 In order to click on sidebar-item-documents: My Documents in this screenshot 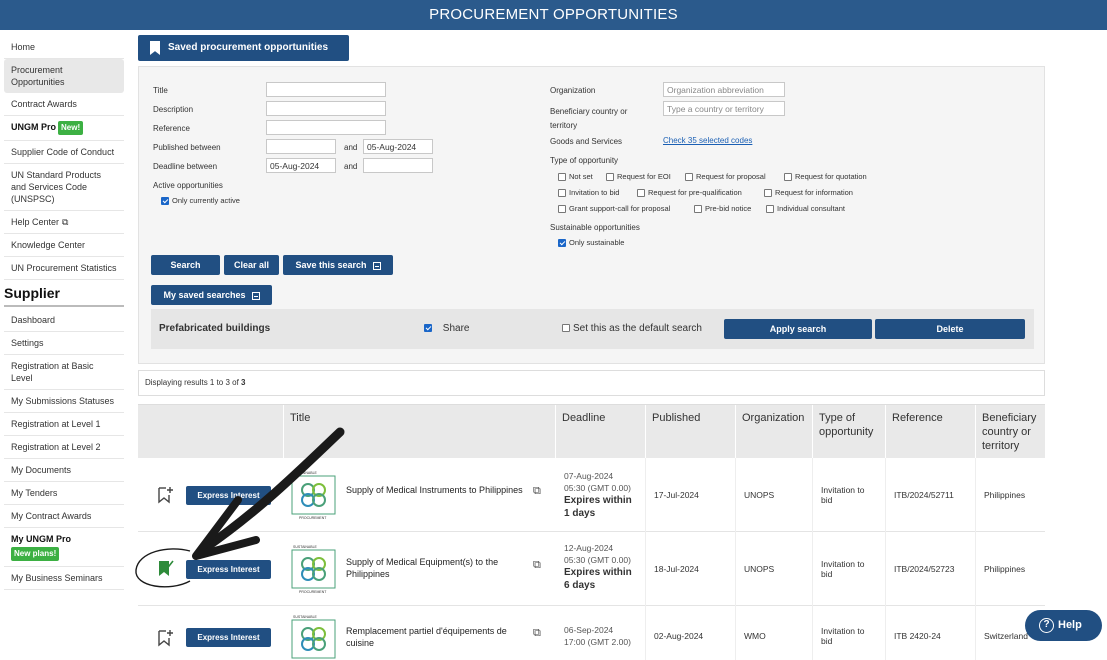, I will do `click(64, 470)`.